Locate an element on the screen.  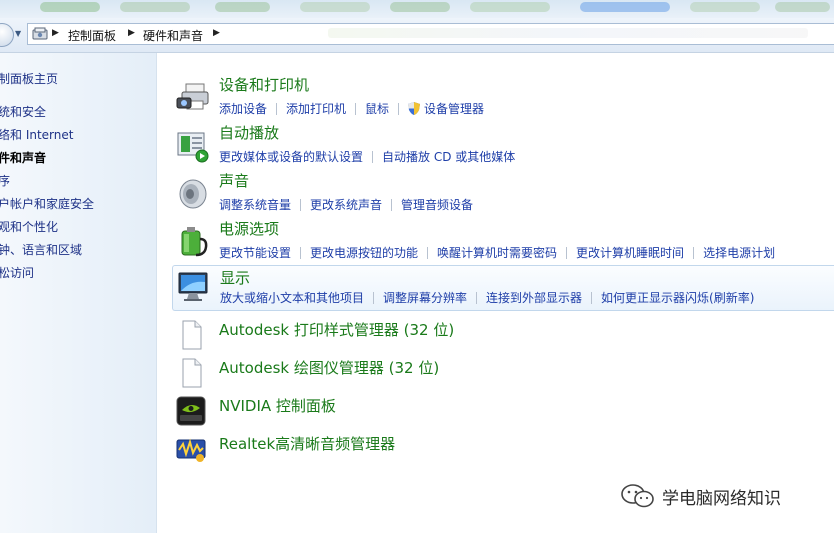
nav-control-panel-home: 制面板主页 is located at coordinates (29, 78).